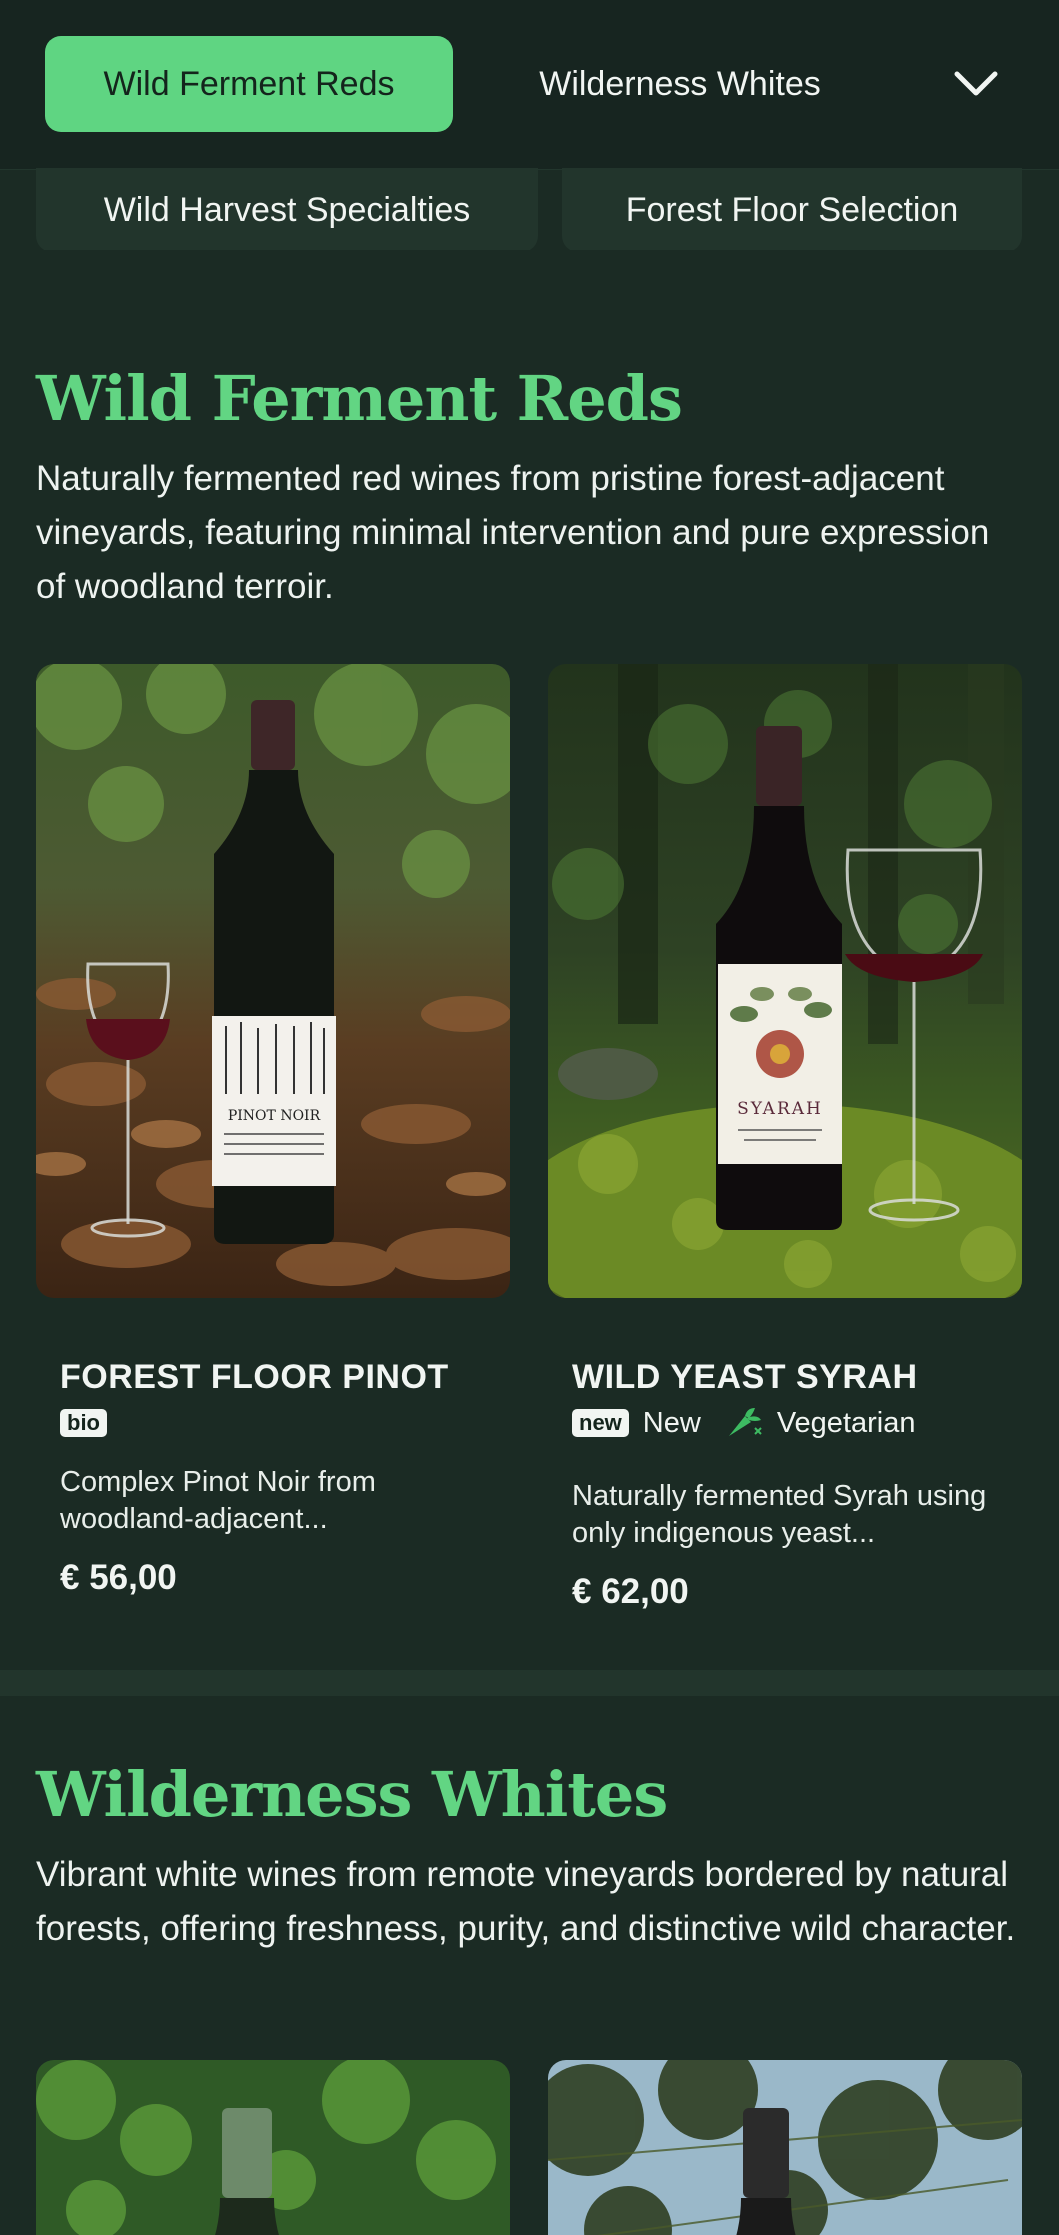 Image resolution: width=1059 pixels, height=2235 pixels. What do you see at coordinates (780, 1109) in the screenshot?
I see `bottle-label-text: SYARAH` at bounding box center [780, 1109].